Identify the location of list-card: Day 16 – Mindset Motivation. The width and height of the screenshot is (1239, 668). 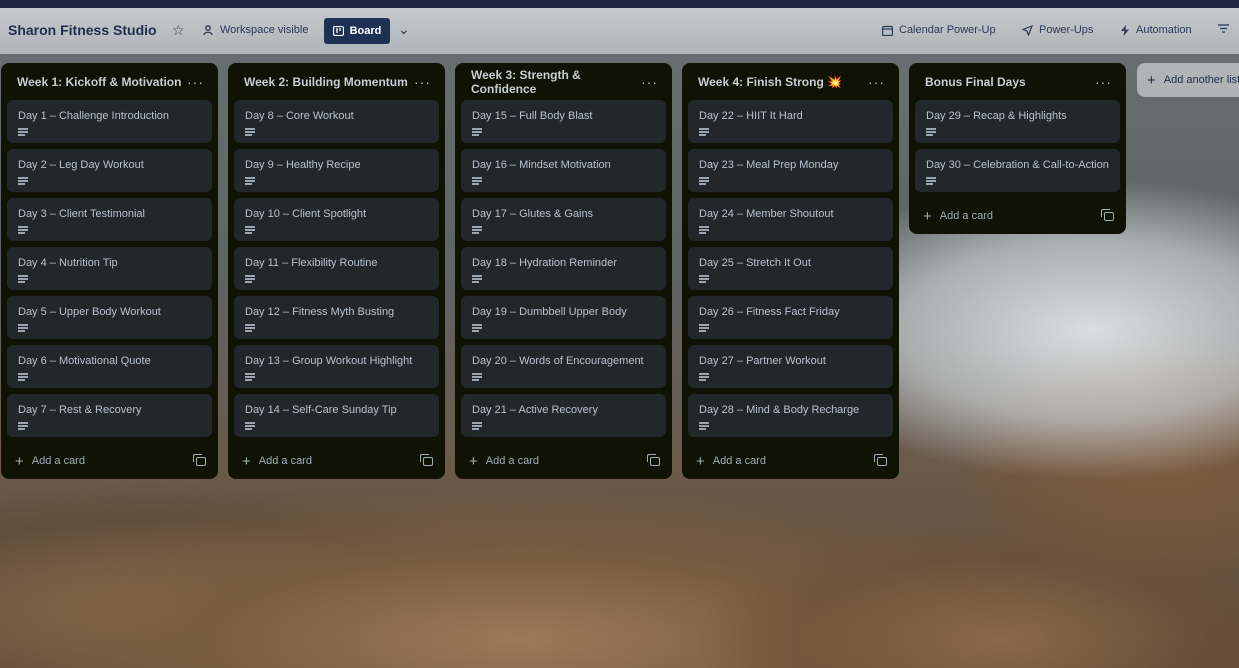
(563, 170).